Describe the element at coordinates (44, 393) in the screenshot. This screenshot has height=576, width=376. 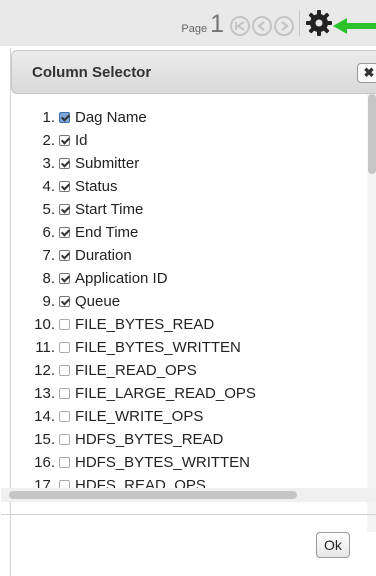
I see `column-number: 13.` at that location.